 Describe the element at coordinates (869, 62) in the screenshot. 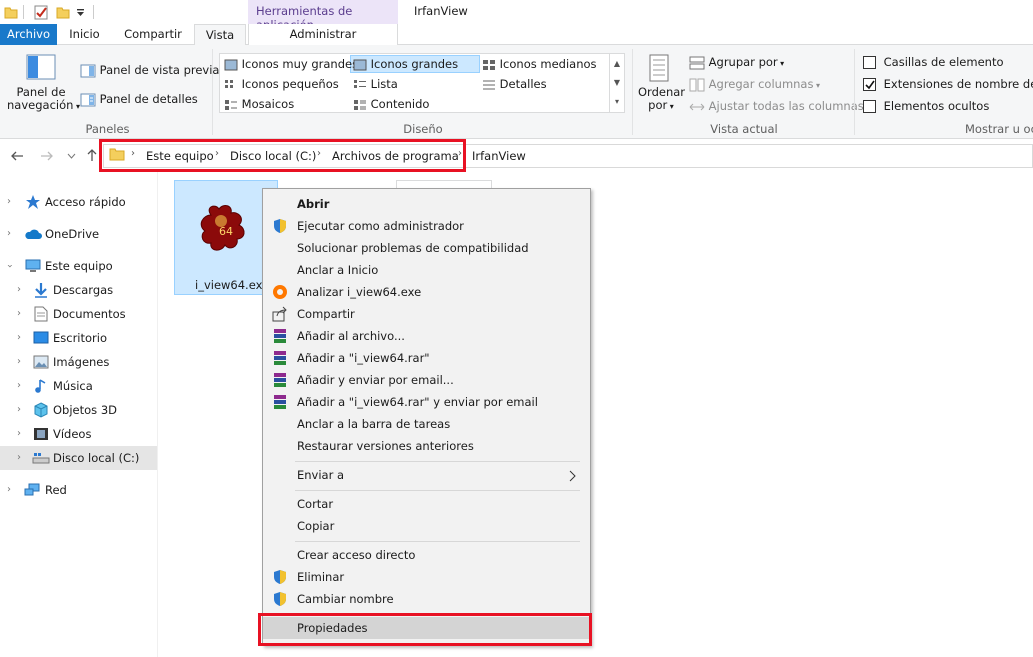

I see `item-checkboxes-checkbox` at that location.